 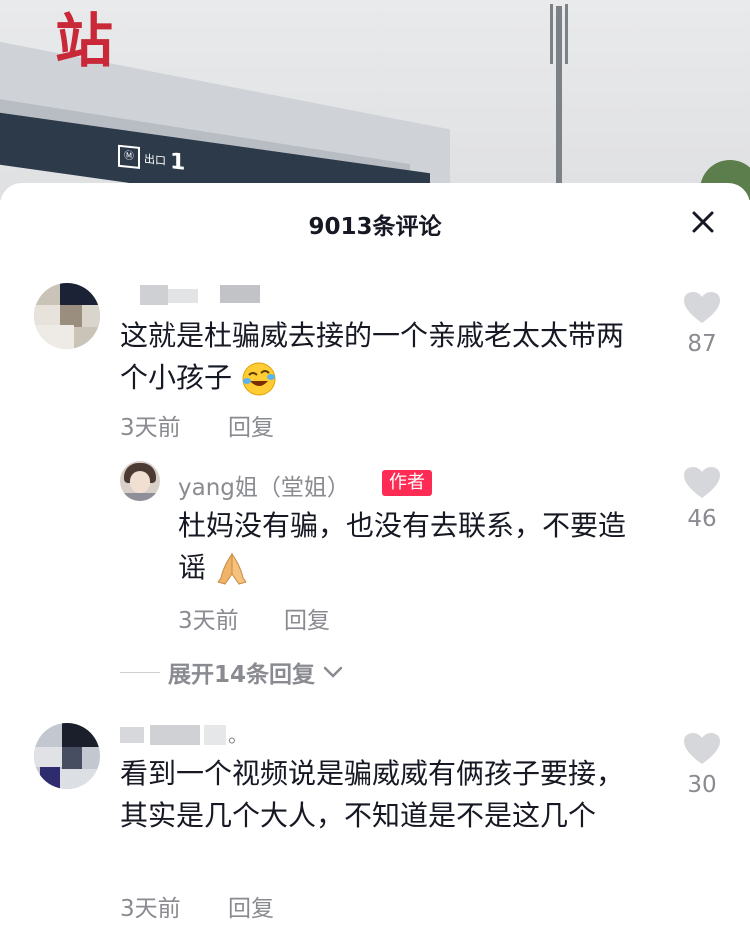 What do you see at coordinates (259, 379) in the screenshot?
I see `rolling-laughing-emoji-icon` at bounding box center [259, 379].